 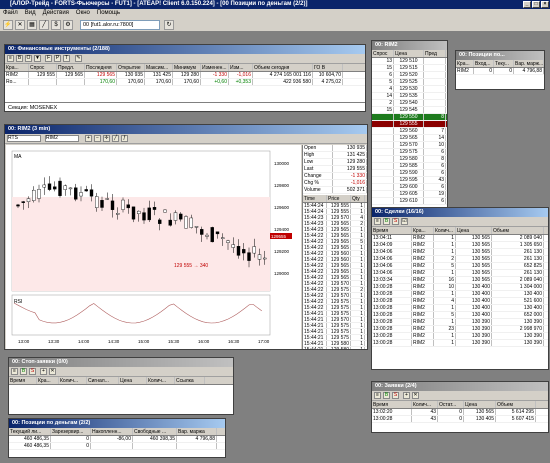 What do you see at coordinates (460, 238) in the screenshot?
I see `deal-row: 13:04:11 RIM2 1 130 565 2 089 040` at bounding box center [460, 238].